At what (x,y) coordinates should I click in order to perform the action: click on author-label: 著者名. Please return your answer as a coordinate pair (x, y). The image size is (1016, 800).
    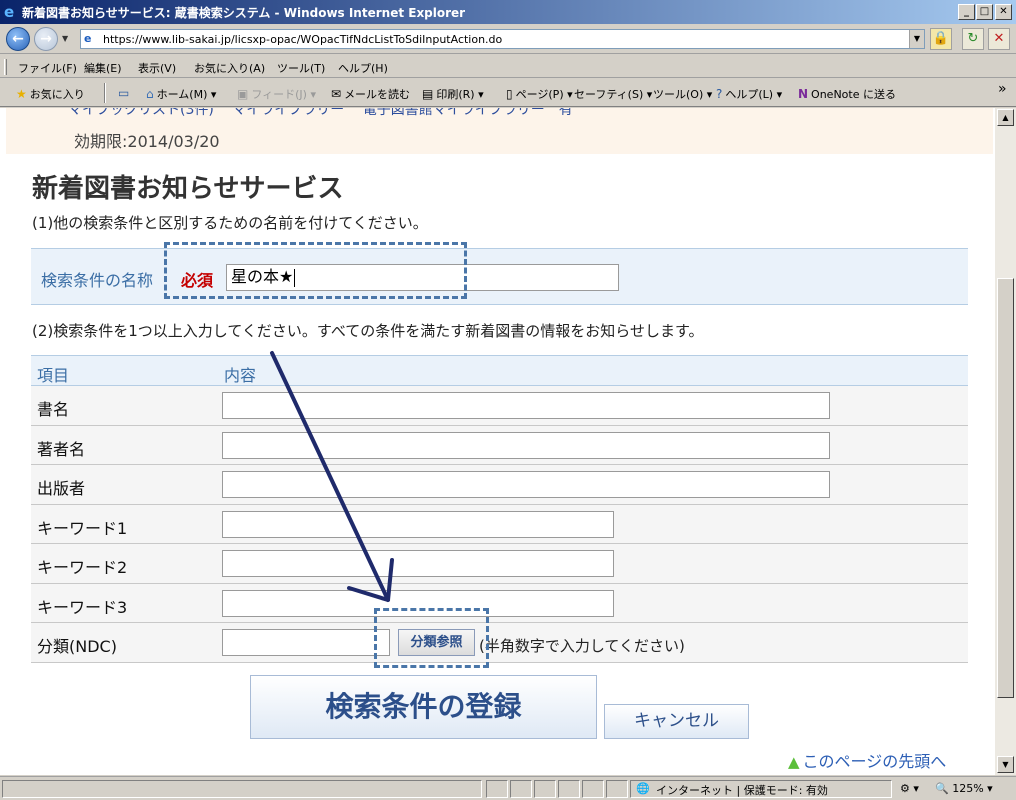
    Looking at the image, I should click on (61, 449).